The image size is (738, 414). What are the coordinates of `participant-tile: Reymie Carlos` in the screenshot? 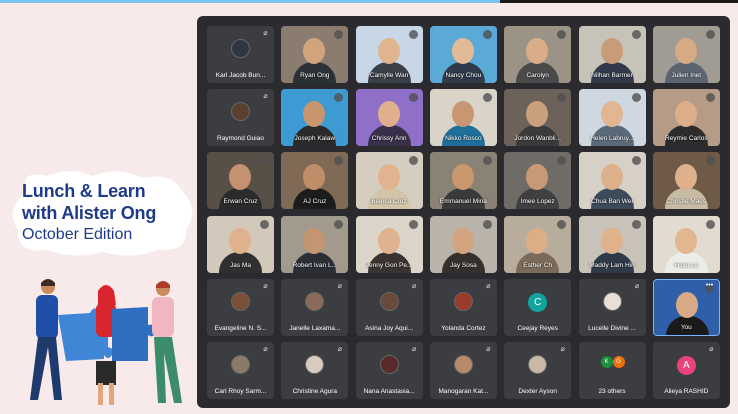 It's located at (686, 118).